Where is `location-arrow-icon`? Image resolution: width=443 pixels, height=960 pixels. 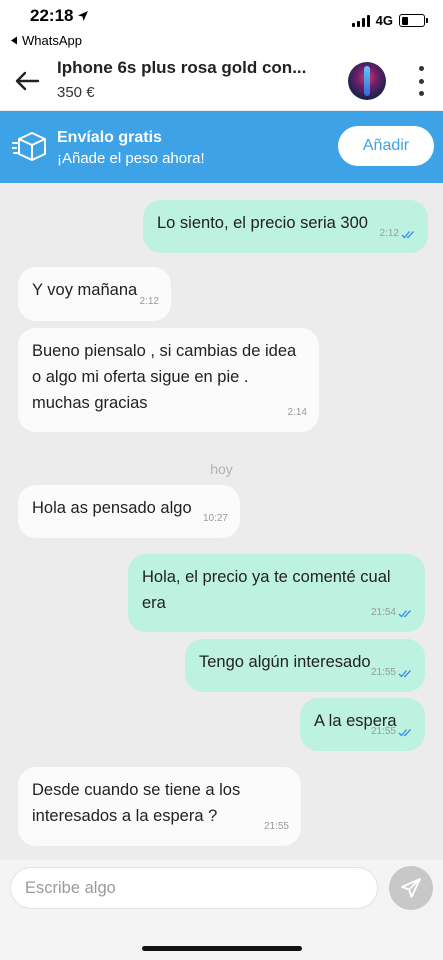 location-arrow-icon is located at coordinates (83, 16).